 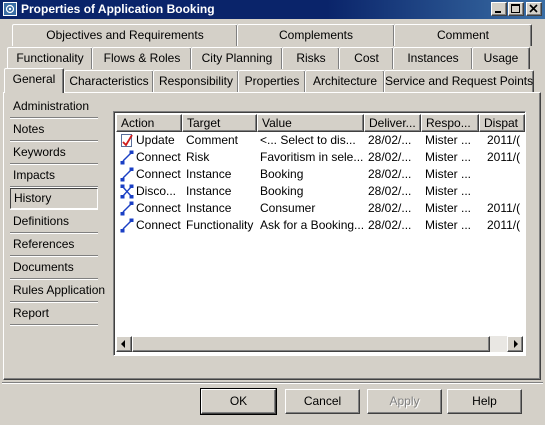 I want to click on minimize-icon, so click(x=499, y=9).